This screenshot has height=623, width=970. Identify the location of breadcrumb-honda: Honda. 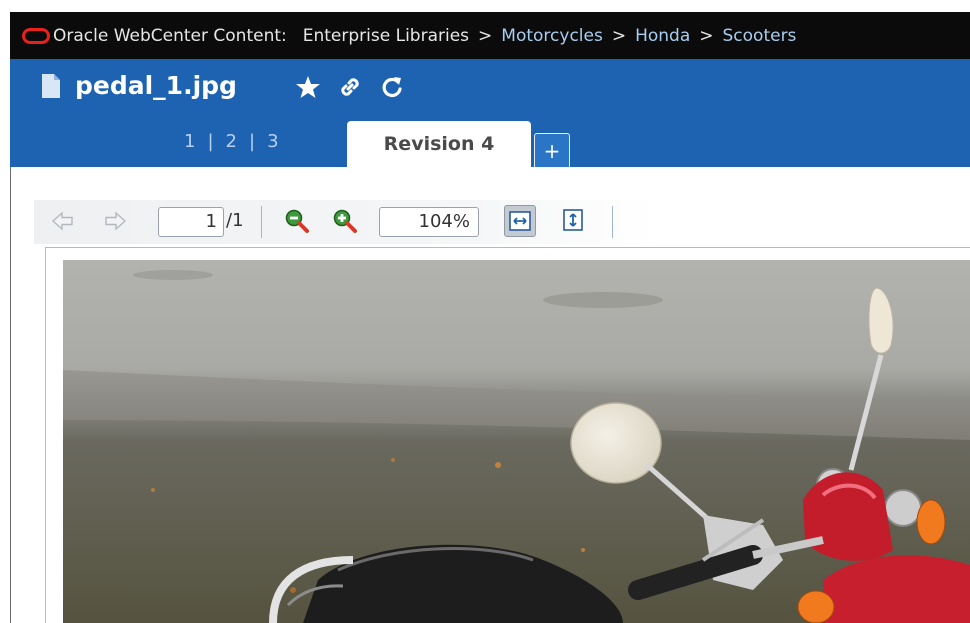
(662, 36).